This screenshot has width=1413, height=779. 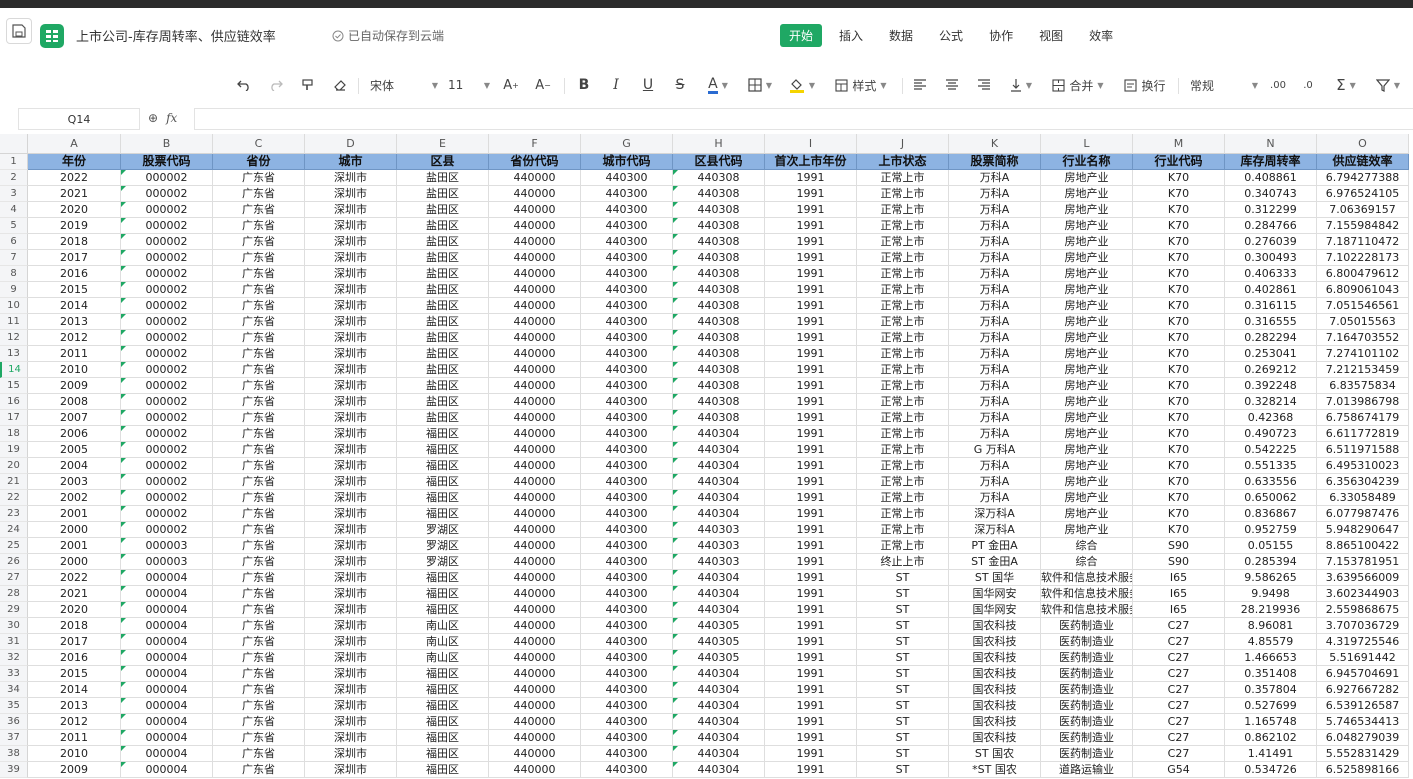 What do you see at coordinates (259, 144) in the screenshot?
I see `column-header-C: C` at bounding box center [259, 144].